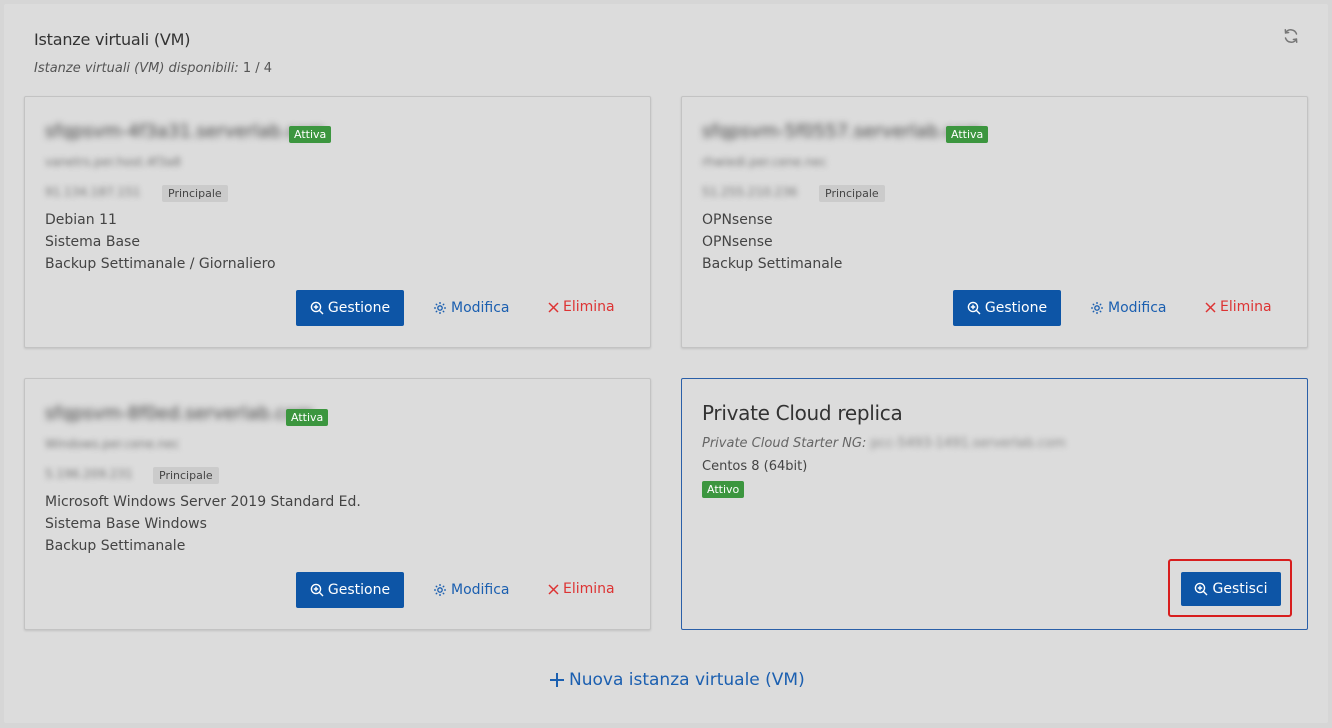 Image resolution: width=1332 pixels, height=728 pixels. What do you see at coordinates (160, 264) in the screenshot?
I see `vm-backup: Backup Settimanale / Giornaliero` at bounding box center [160, 264].